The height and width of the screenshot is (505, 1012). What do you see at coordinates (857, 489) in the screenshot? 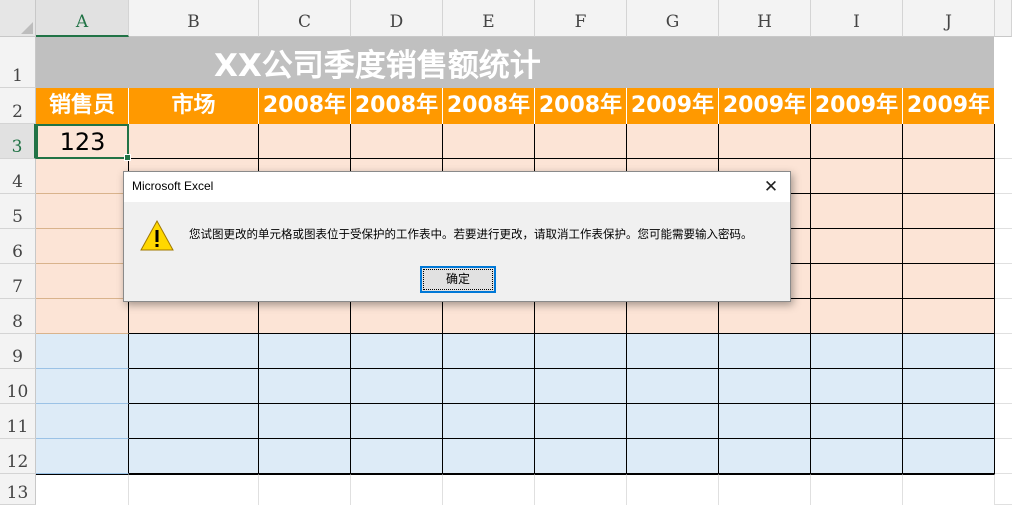
I see `cell-i13` at bounding box center [857, 489].